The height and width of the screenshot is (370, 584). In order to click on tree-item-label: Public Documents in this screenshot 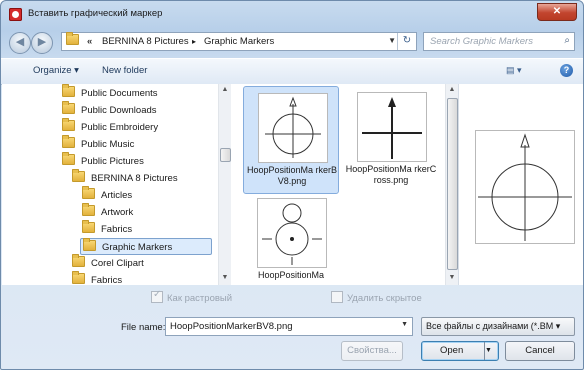, I will do `click(119, 93)`.